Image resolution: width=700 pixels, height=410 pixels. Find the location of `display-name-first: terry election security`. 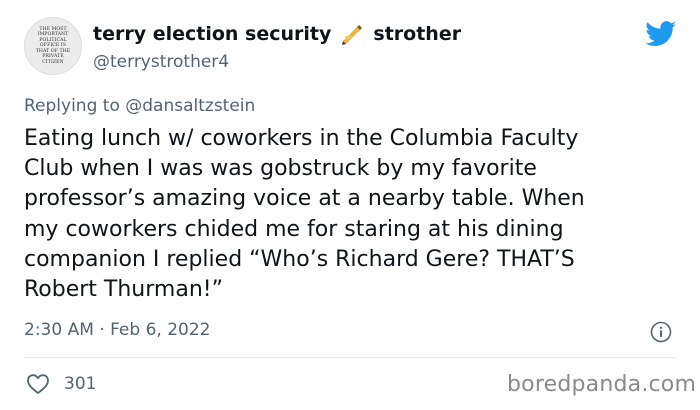

display-name-first: terry election security is located at coordinates (212, 34).